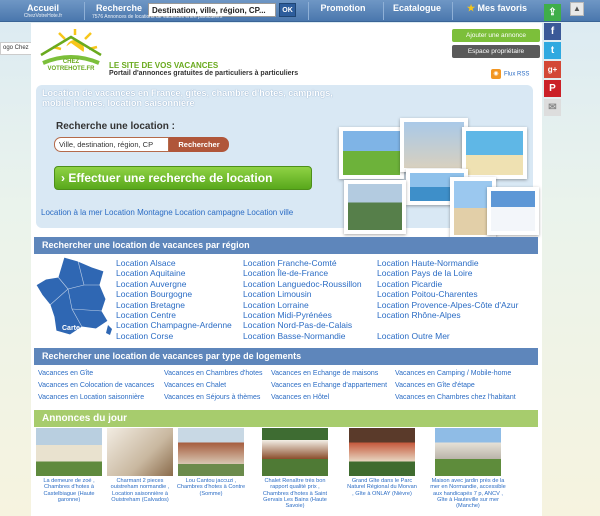  What do you see at coordinates (513, 211) in the screenshot?
I see `photo-mountains` at bounding box center [513, 211].